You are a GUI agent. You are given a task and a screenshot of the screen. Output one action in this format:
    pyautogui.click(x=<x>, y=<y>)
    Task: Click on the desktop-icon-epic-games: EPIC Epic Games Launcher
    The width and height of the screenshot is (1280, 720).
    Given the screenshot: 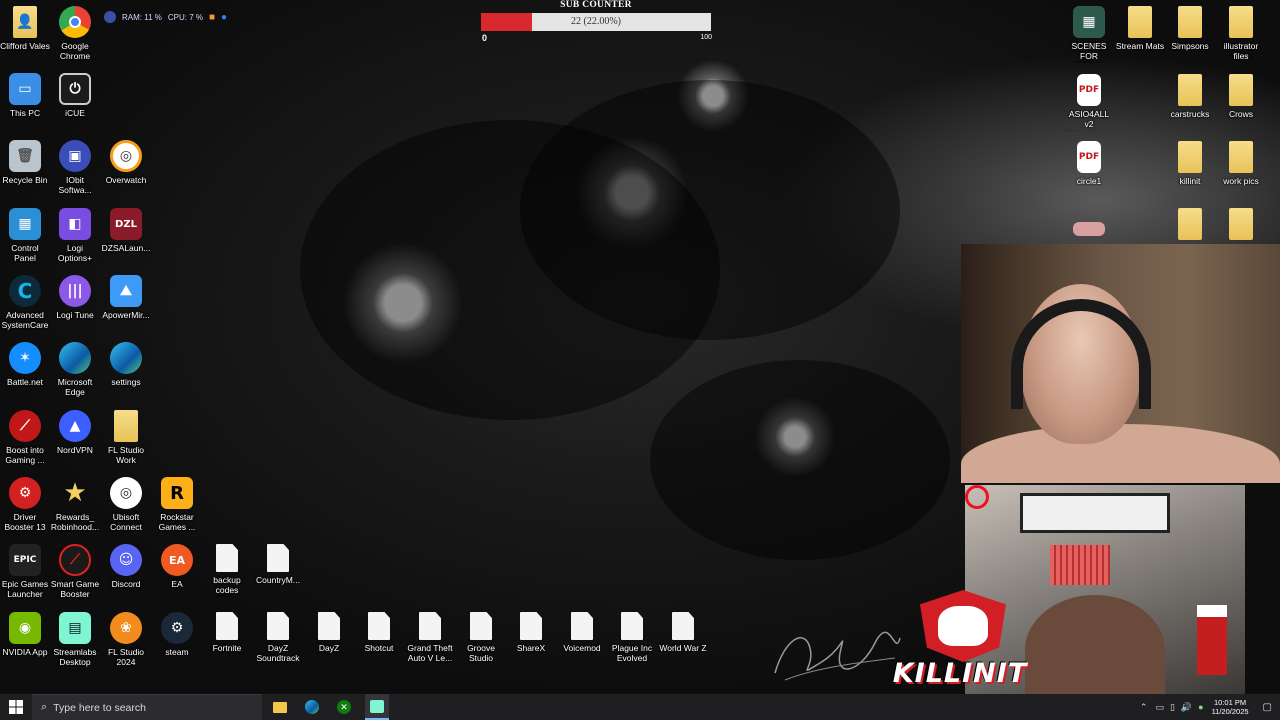 What is the action you would take?
    pyautogui.click(x=25, y=571)
    